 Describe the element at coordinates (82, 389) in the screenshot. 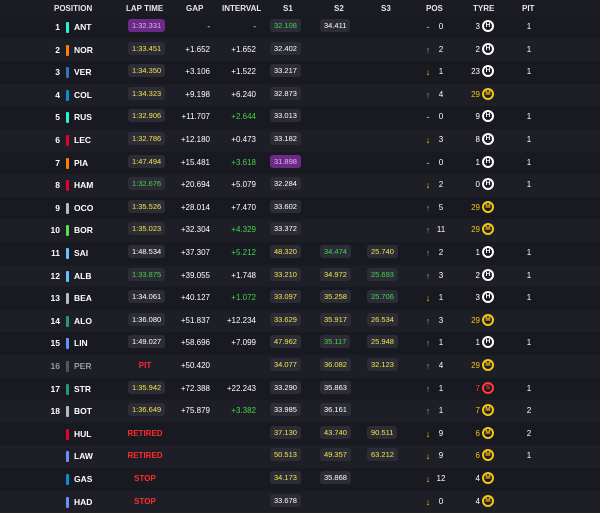

I see `driver-code: STR` at that location.